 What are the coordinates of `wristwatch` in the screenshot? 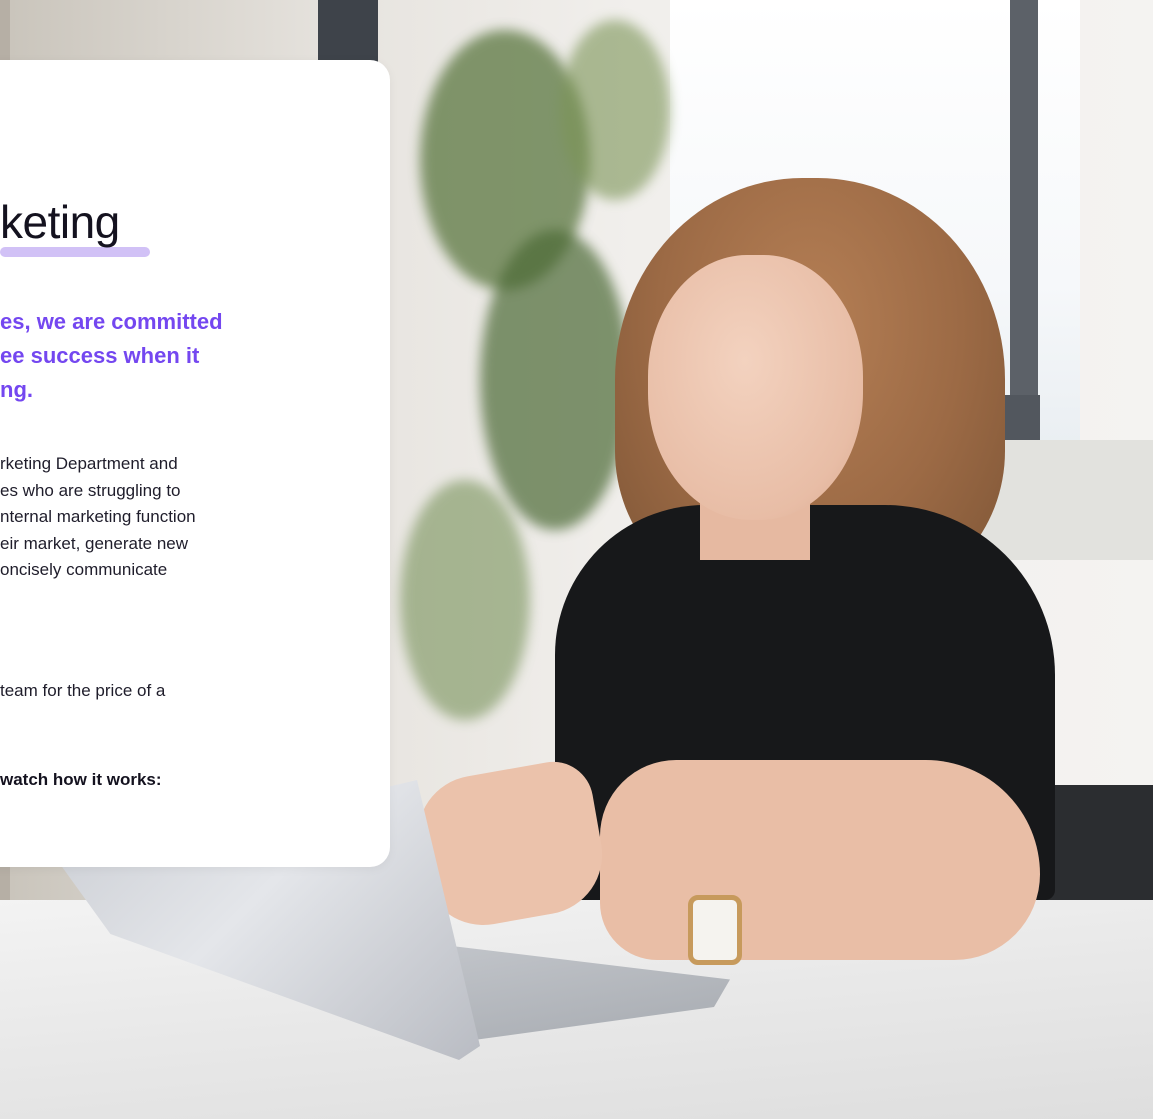 It's located at (715, 930).